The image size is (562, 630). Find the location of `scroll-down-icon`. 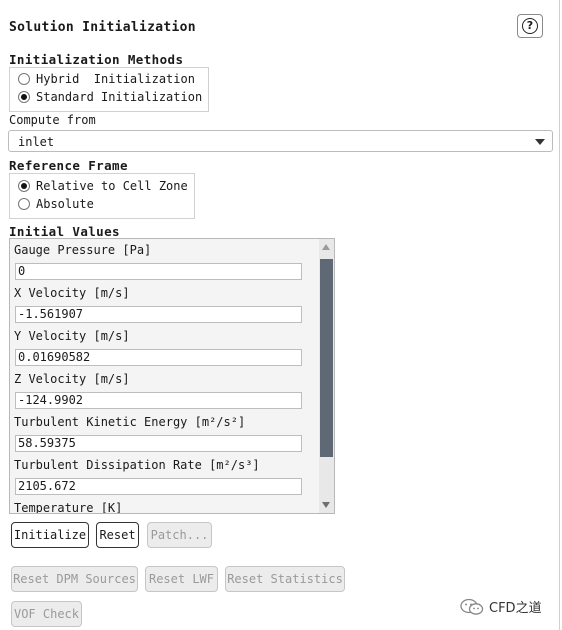

scroll-down-icon is located at coordinates (326, 505).